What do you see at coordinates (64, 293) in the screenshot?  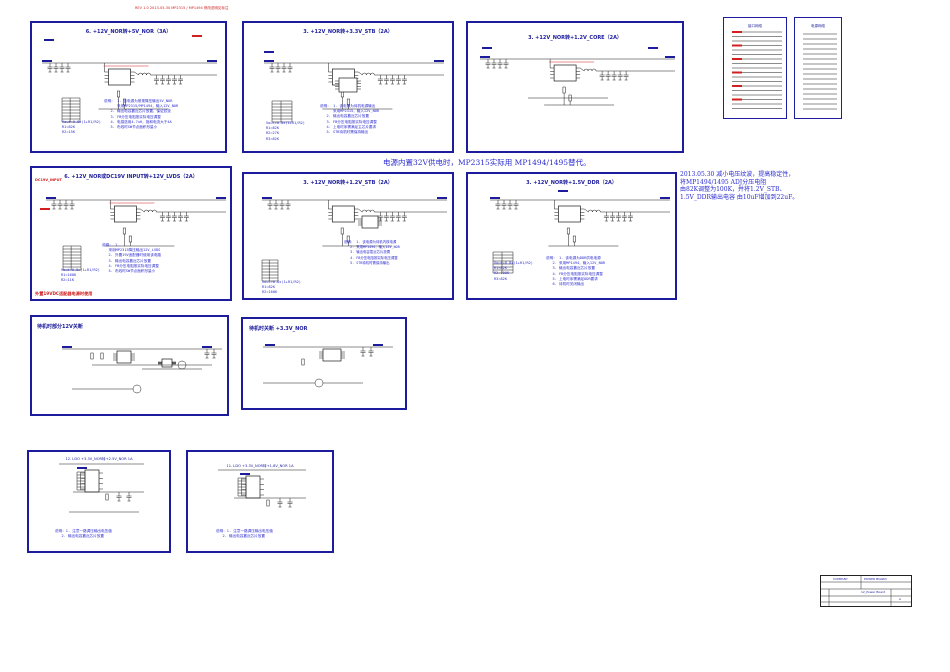 I see `external-adapter-warning: 外置19VDC适配器电源时使用` at bounding box center [64, 293].